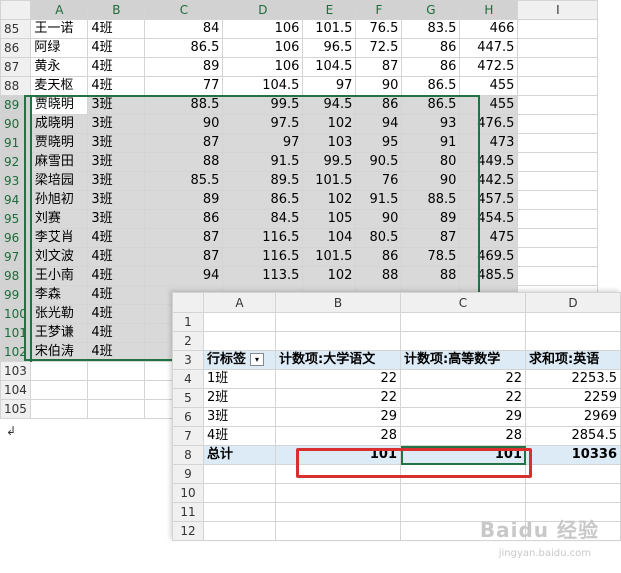  I want to click on row-number: 104, so click(16, 390).